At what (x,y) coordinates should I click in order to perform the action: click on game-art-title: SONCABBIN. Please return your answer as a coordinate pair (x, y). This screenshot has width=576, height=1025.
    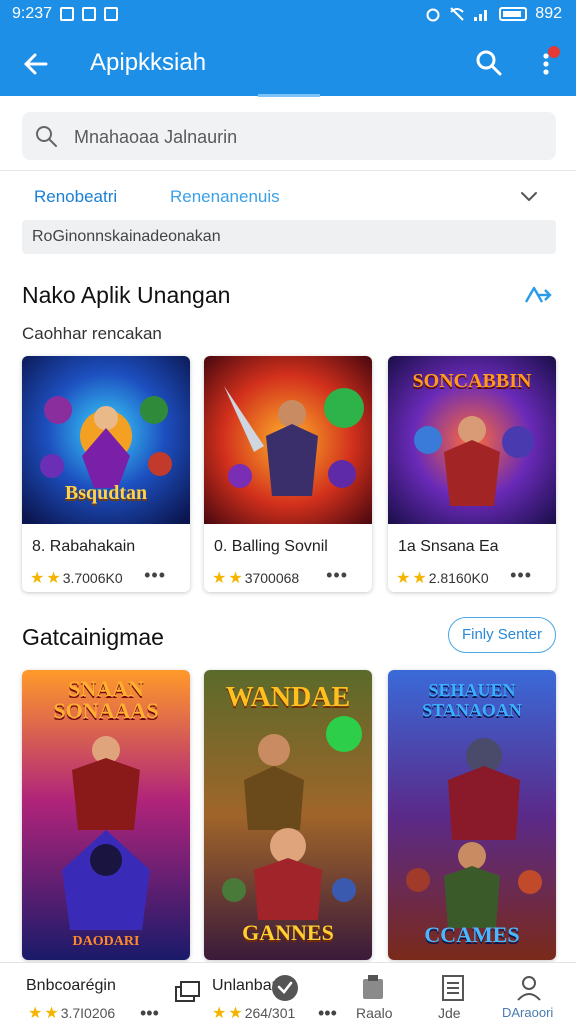
    Looking at the image, I should click on (472, 381).